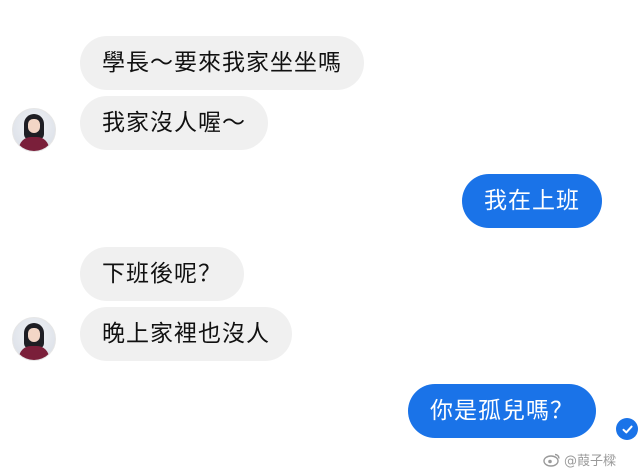  Describe the element at coordinates (590, 461) in the screenshot. I see `watermark-text: @葭子樑` at that location.